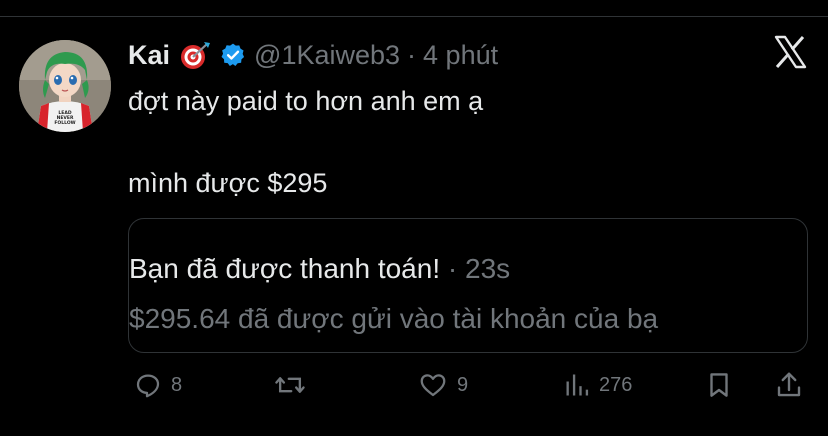 The height and width of the screenshot is (436, 828). I want to click on reply-icon, so click(148, 385).